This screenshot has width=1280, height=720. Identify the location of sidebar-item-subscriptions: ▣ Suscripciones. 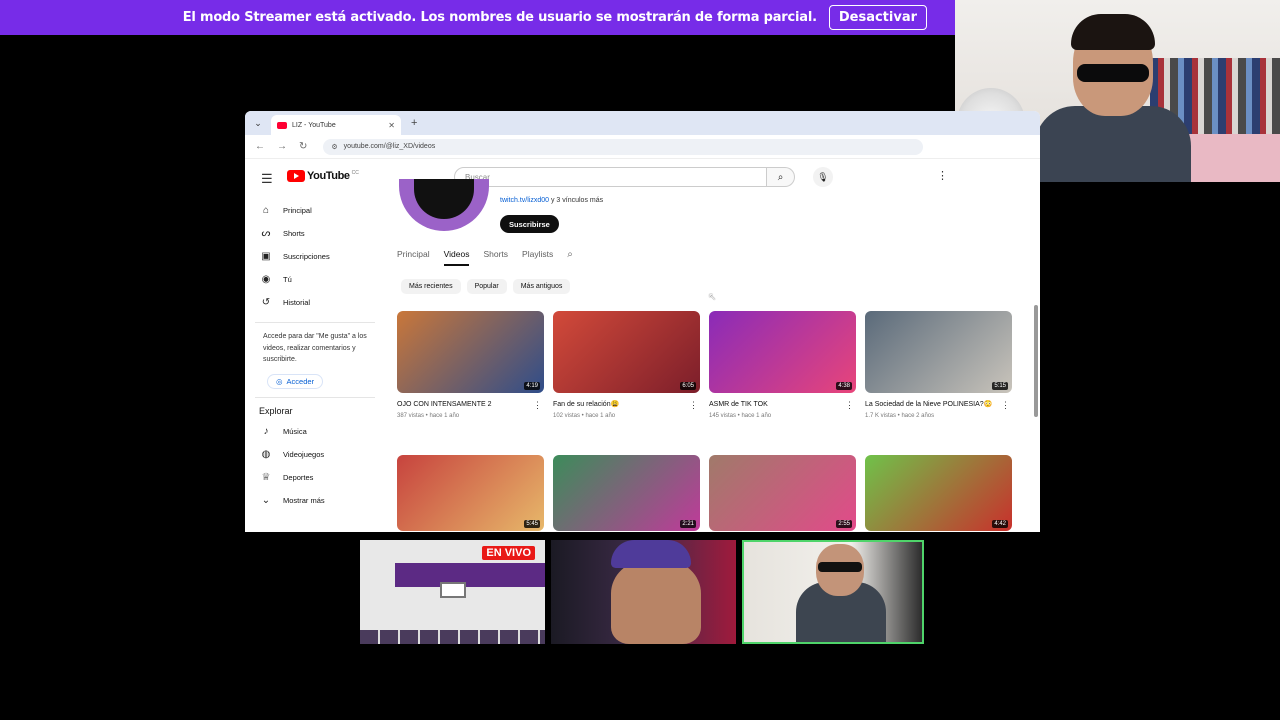
(315, 256).